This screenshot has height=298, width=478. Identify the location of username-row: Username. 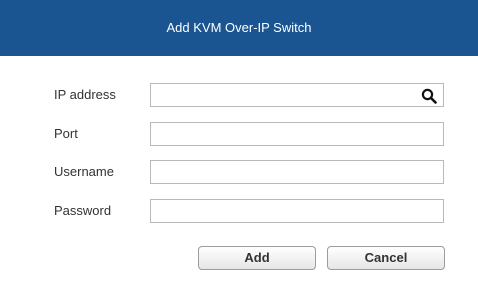
(239, 172).